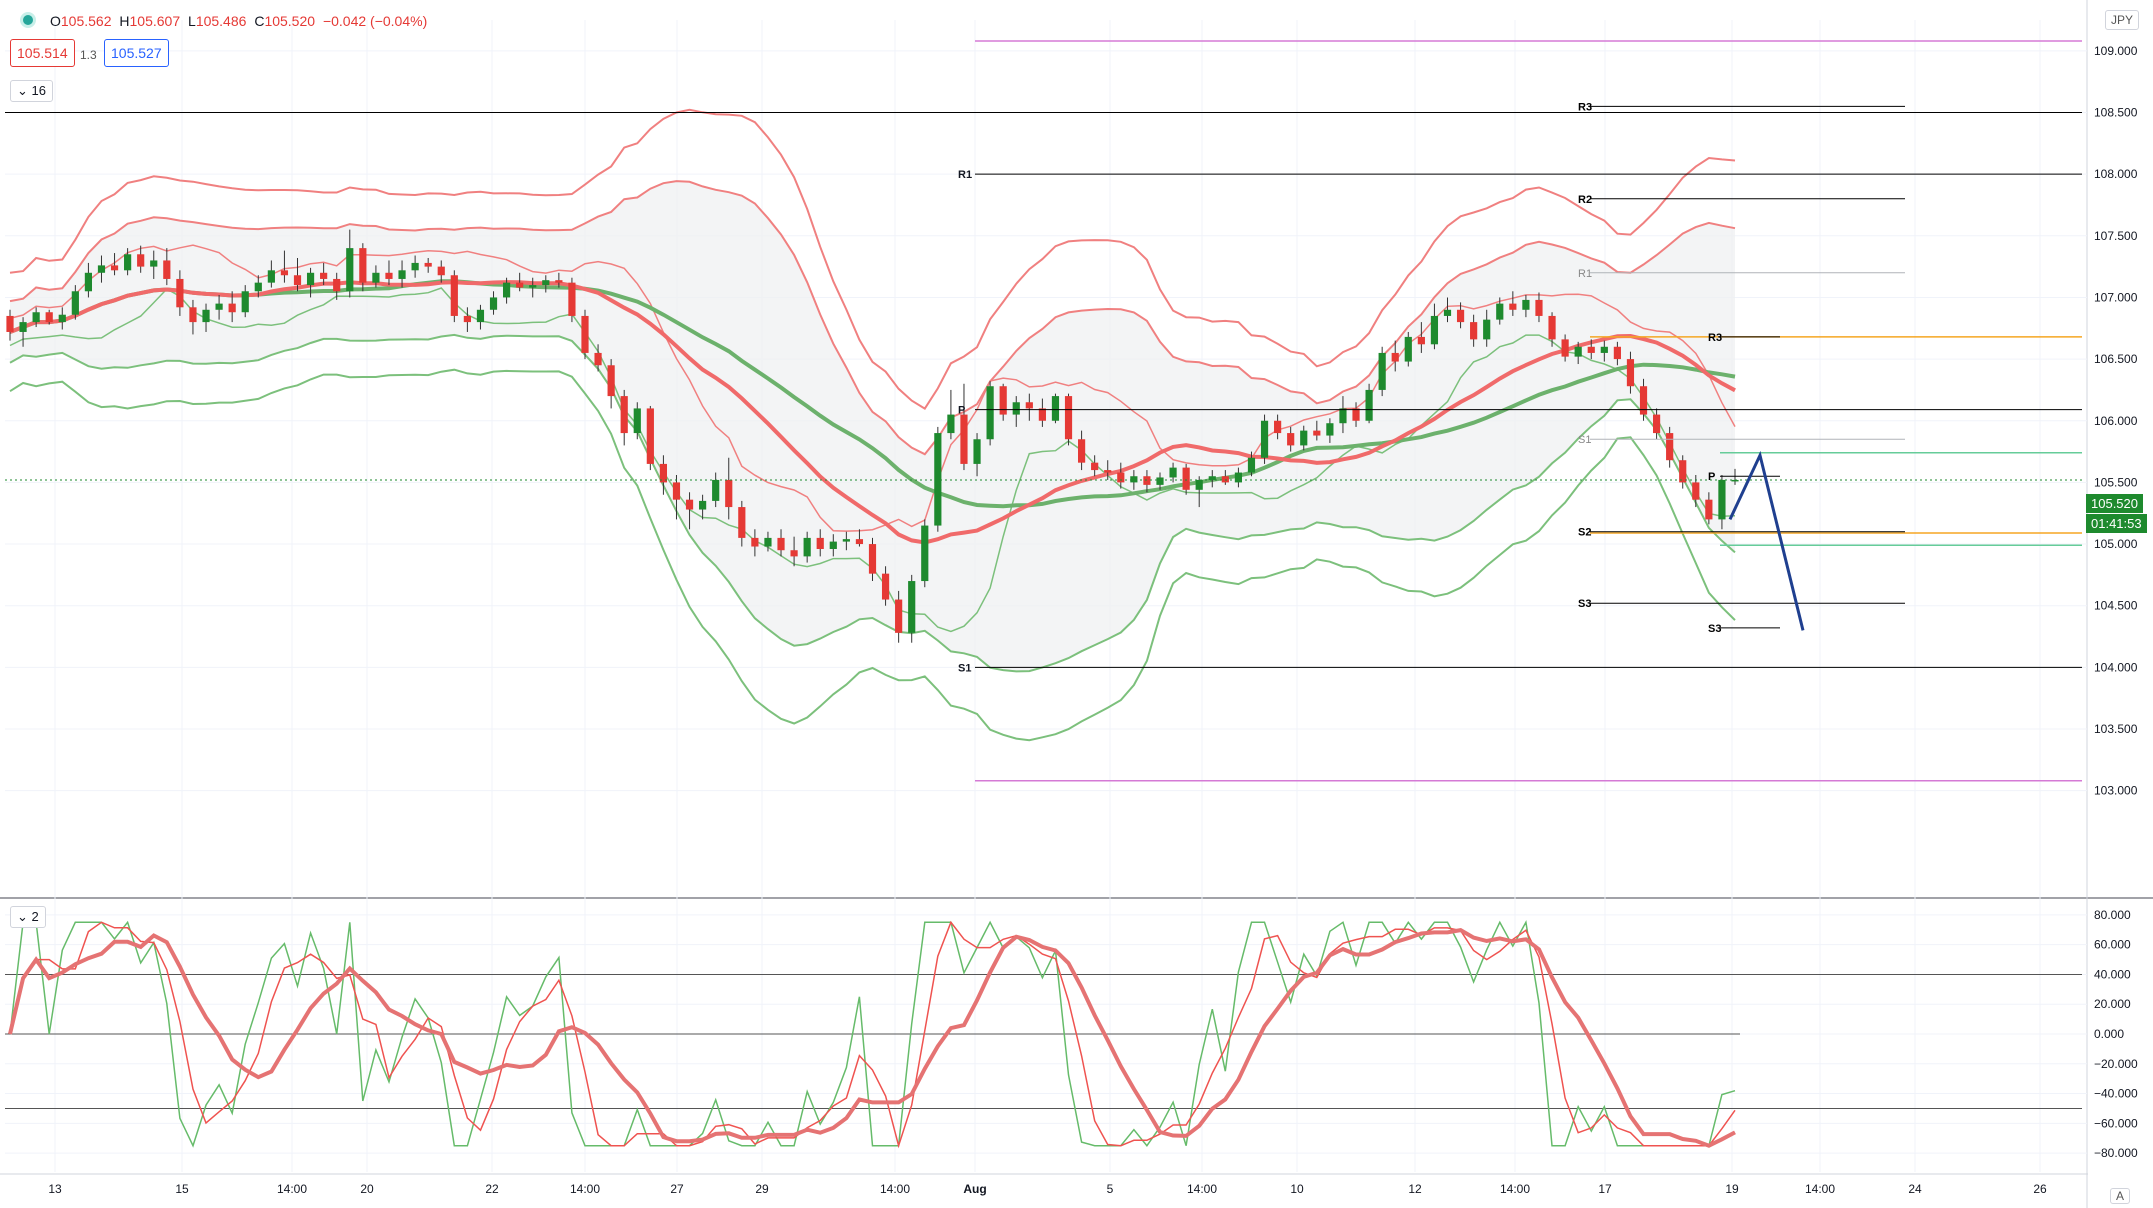 The height and width of the screenshot is (1208, 2153). What do you see at coordinates (2112, 945) in the screenshot?
I see `osc-tick-label: 60.000` at bounding box center [2112, 945].